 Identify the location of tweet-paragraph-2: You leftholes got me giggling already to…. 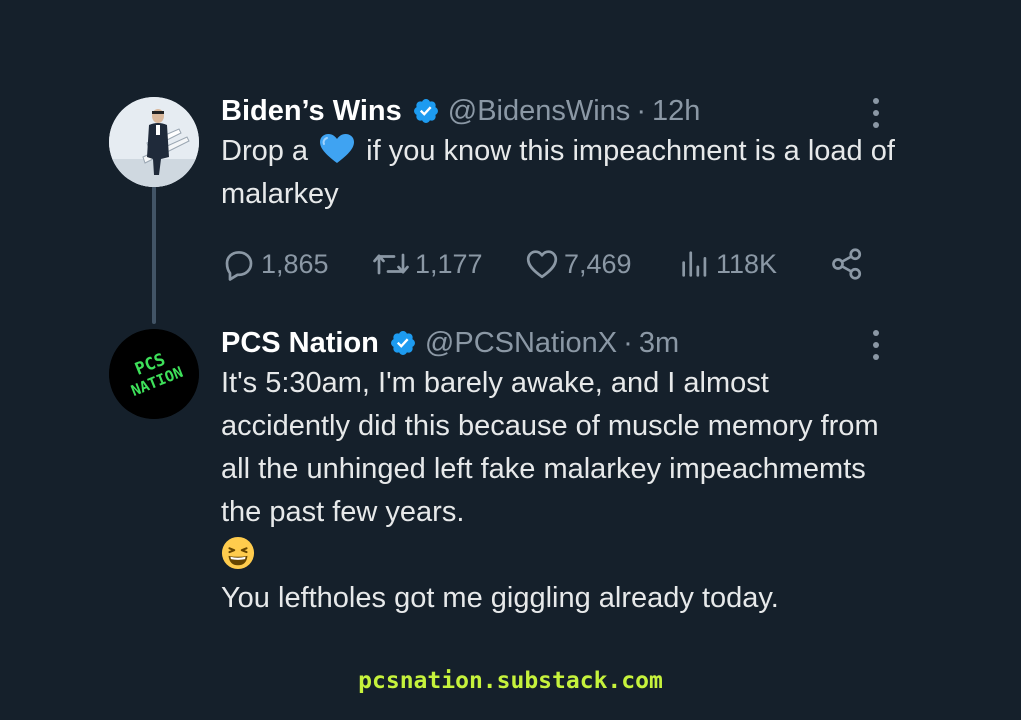
(500, 598).